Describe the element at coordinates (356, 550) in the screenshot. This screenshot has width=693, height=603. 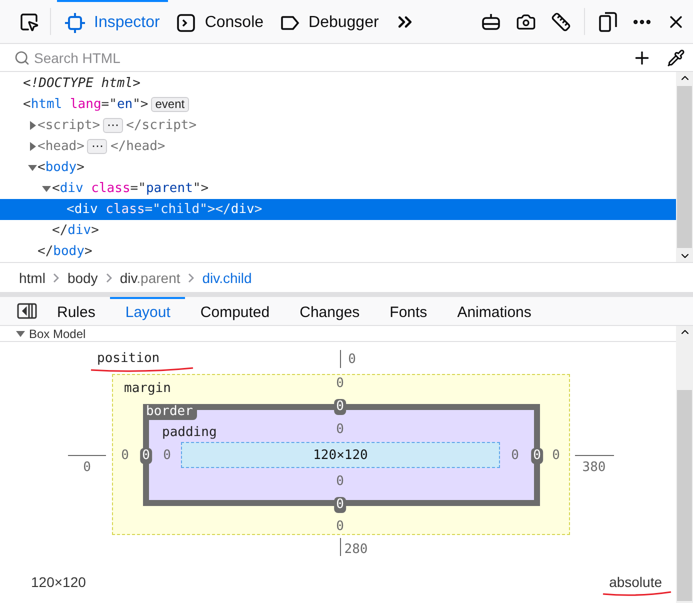
I see `position-value: 280` at that location.